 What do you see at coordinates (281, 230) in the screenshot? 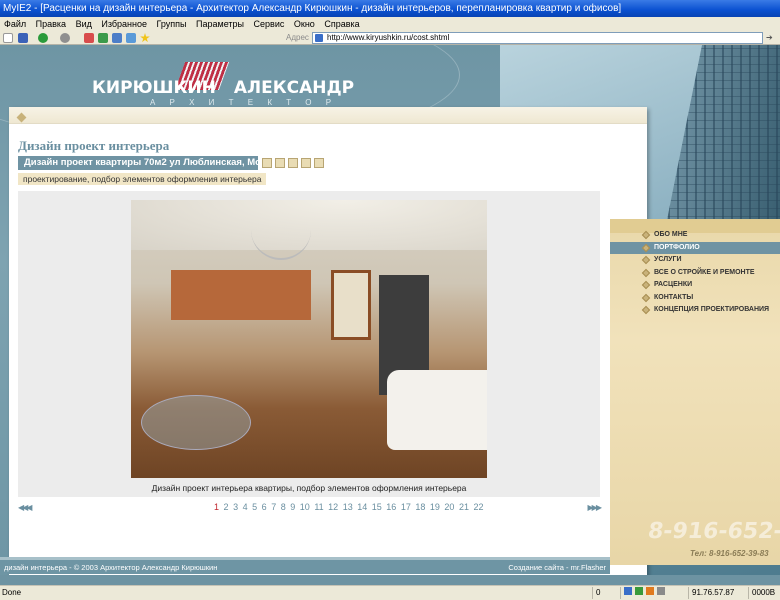
I see `photo-chandelier` at bounding box center [281, 230].